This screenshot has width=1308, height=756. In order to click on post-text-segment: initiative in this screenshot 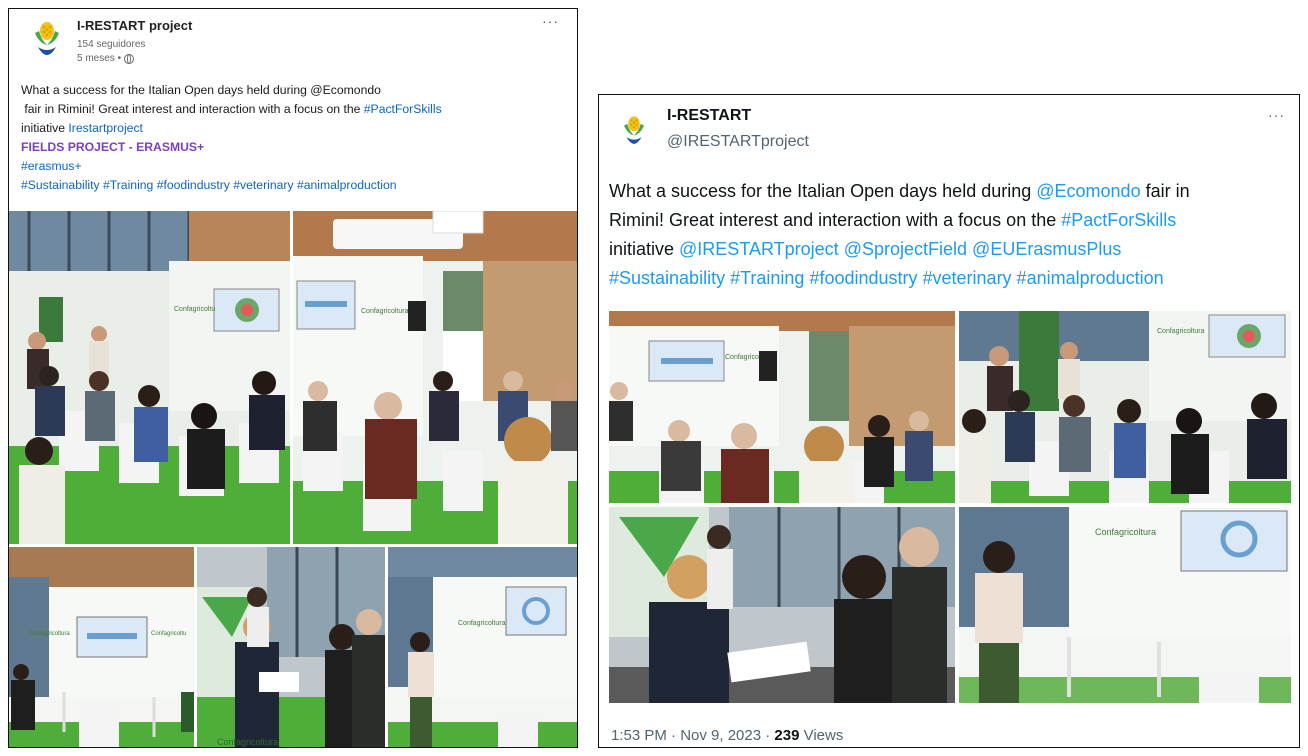, I will do `click(45, 128)`.